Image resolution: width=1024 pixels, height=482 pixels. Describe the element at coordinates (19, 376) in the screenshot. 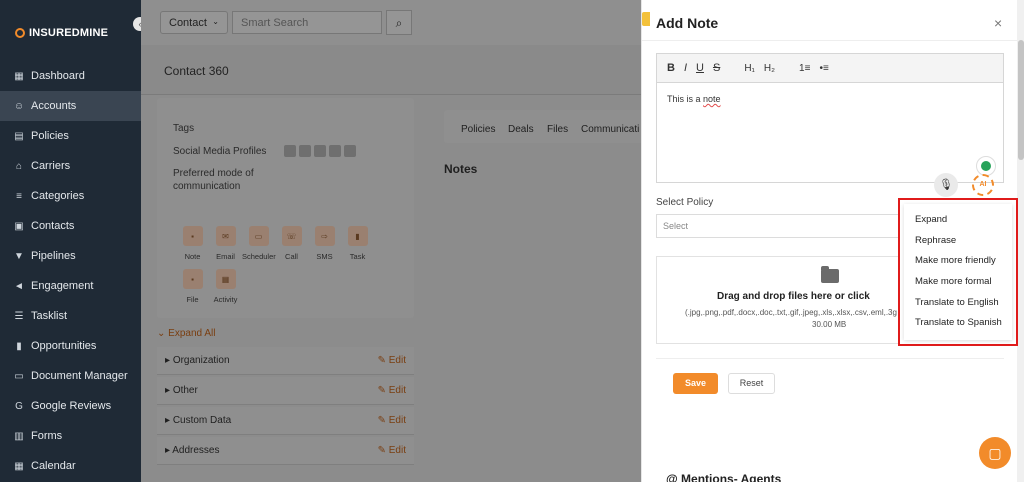

I see `folder-icon: ▭` at that location.